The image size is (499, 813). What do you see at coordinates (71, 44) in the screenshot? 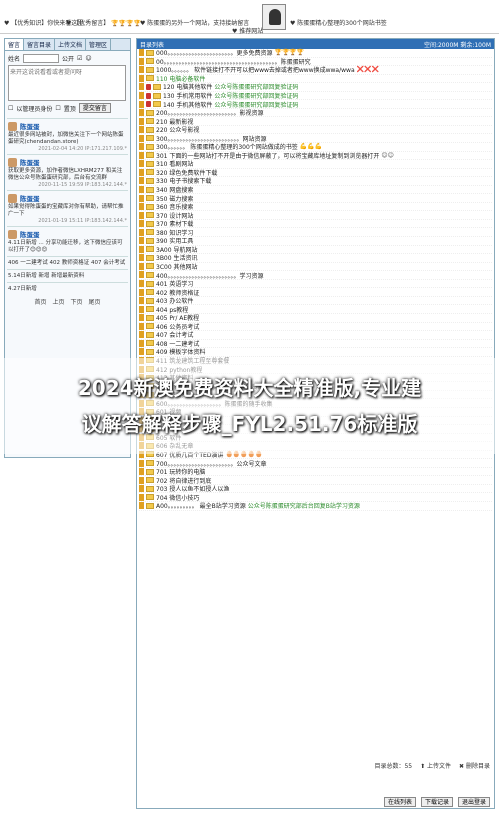
I see `tab-upload: 上传文档` at bounding box center [71, 44].